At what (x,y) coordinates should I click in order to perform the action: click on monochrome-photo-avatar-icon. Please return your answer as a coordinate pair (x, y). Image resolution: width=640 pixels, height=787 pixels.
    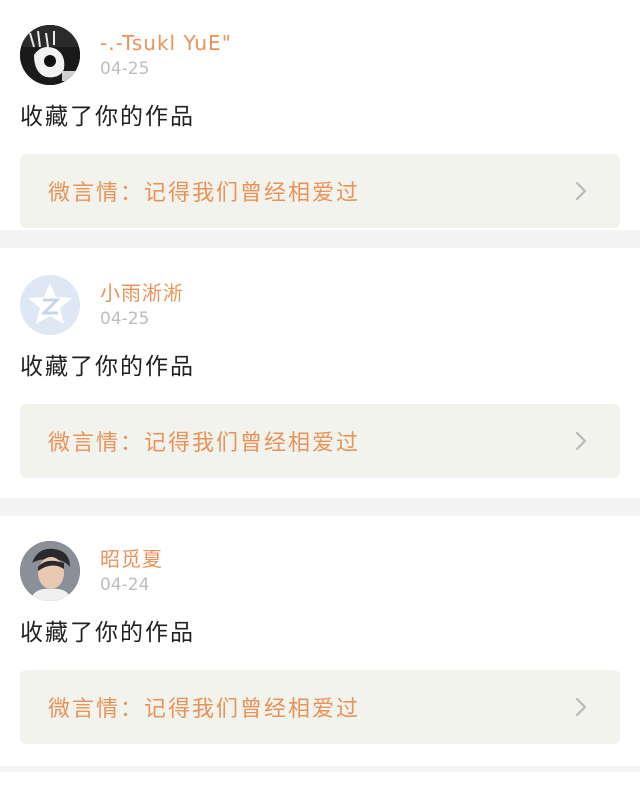
    Looking at the image, I should click on (50, 55).